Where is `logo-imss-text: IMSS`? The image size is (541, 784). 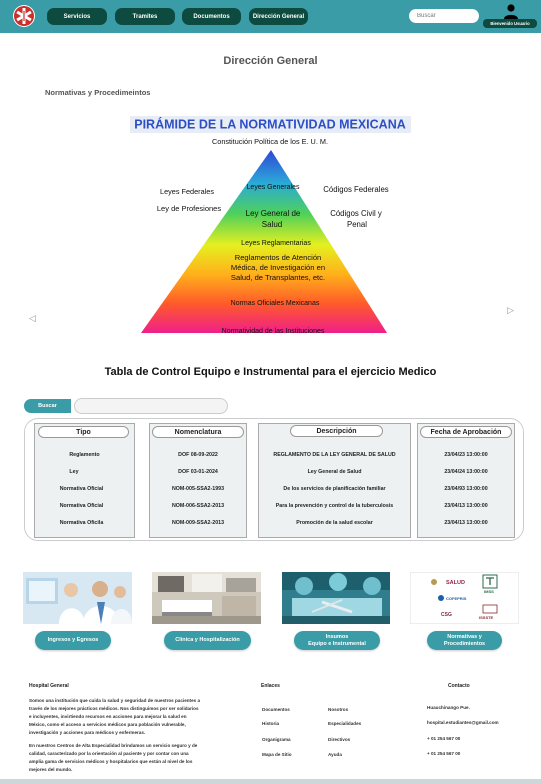 logo-imss-text: IMSS is located at coordinates (489, 591).